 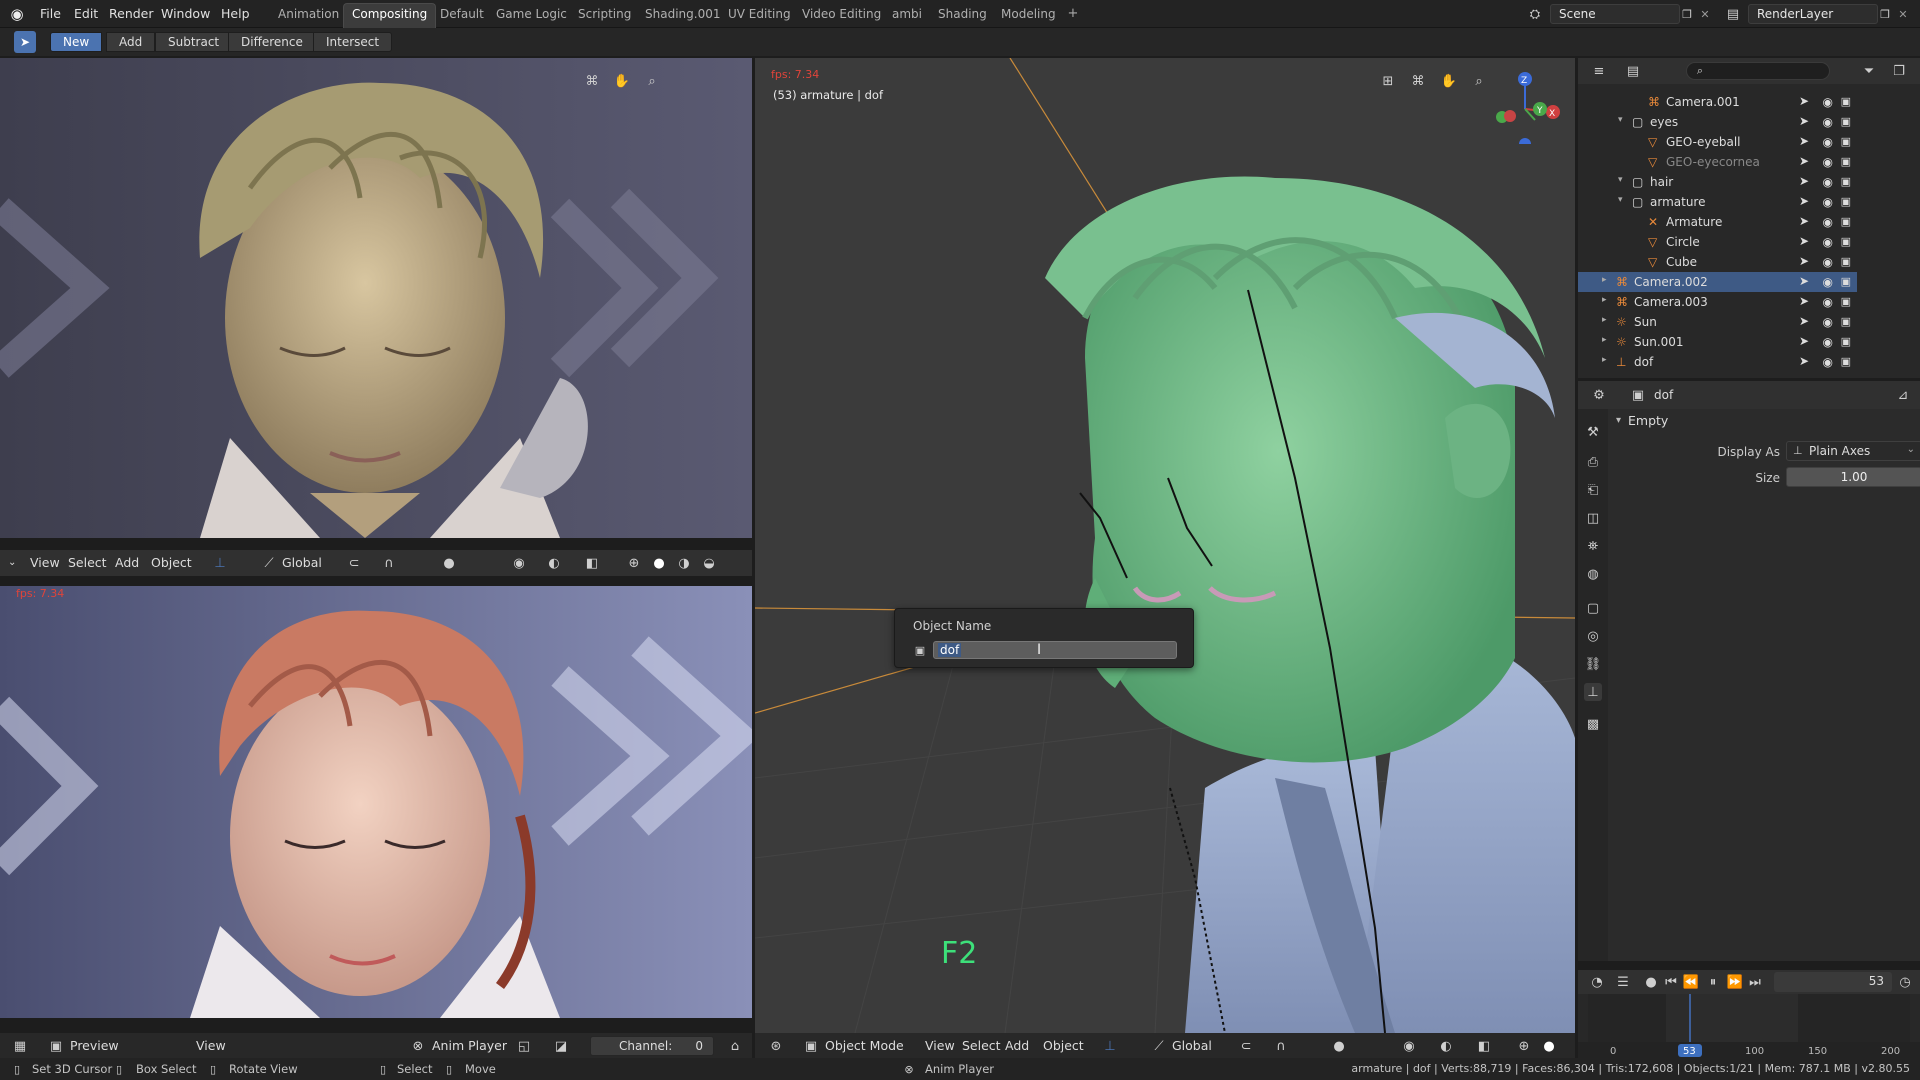 What do you see at coordinates (684, 563) in the screenshot?
I see `material-shading-icon: ◑` at bounding box center [684, 563].